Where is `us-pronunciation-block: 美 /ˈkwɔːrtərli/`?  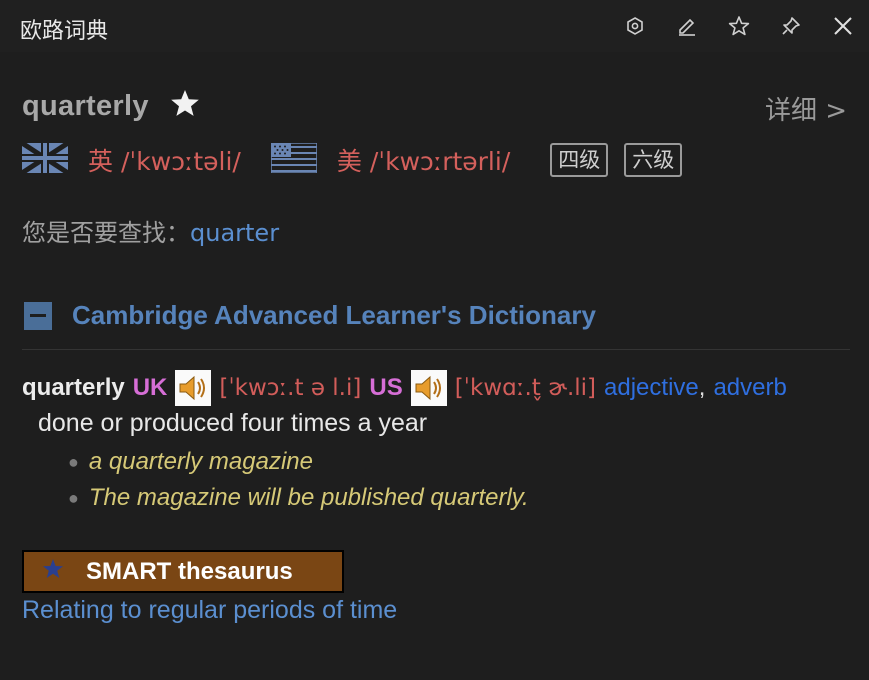 us-pronunciation-block: 美 /ˈkwɔːrtərli/ is located at coordinates (390, 159).